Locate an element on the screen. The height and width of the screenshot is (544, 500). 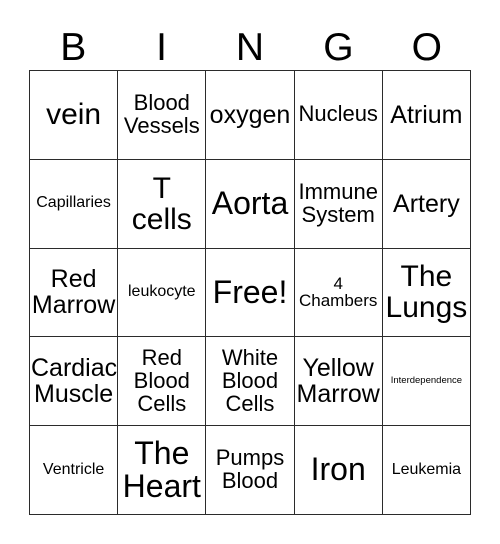
bingo-cell-n1: oxygen is located at coordinates (250, 115).